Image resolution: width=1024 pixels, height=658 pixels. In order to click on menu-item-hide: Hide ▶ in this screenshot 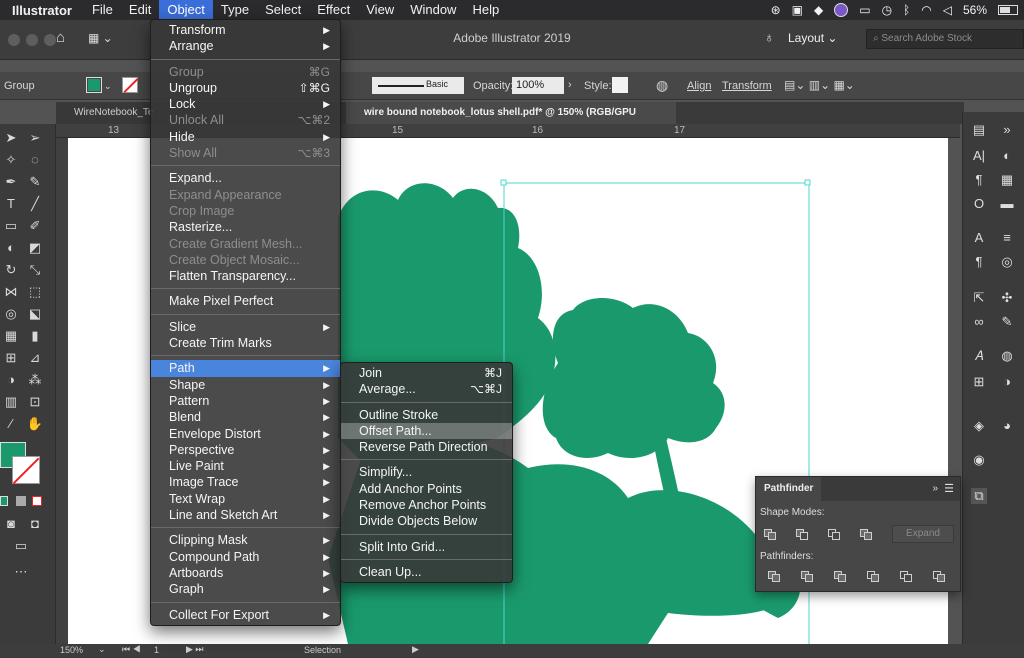, I will do `click(245, 137)`.